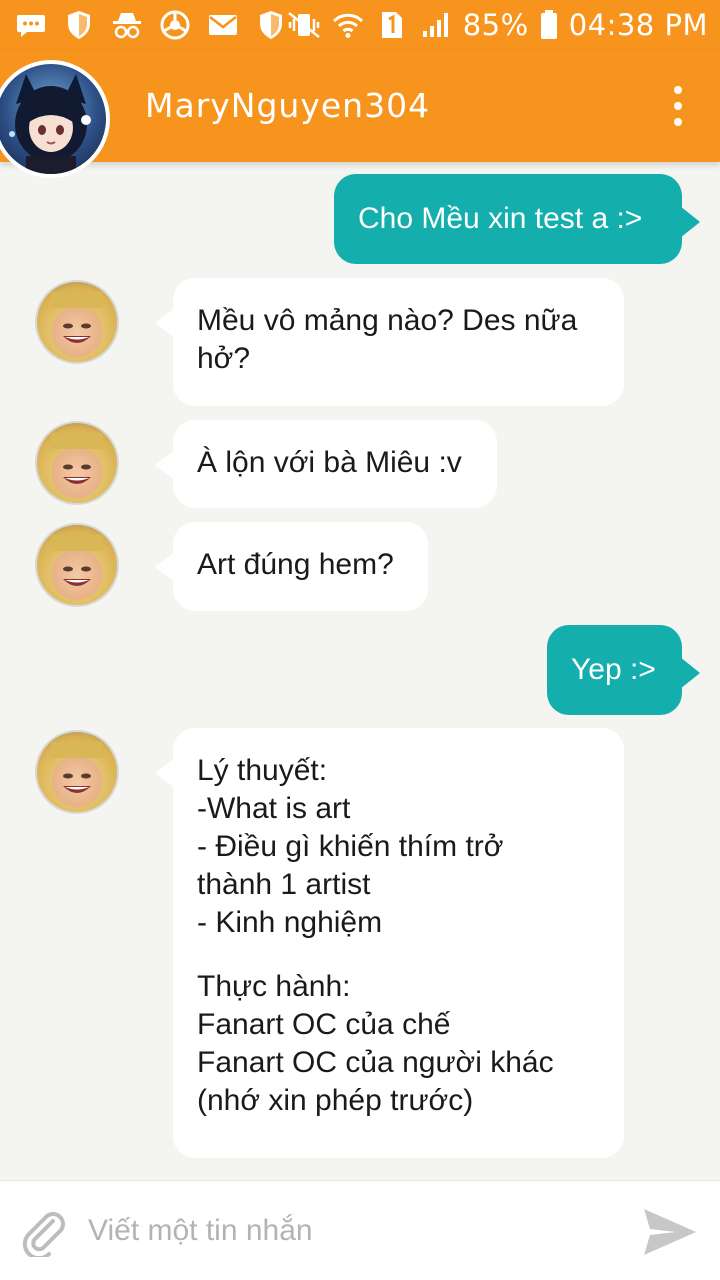 Image resolution: width=720 pixels, height=1280 pixels. Describe the element at coordinates (224, 358) in the screenshot. I see `message-text: hở?` at that location.